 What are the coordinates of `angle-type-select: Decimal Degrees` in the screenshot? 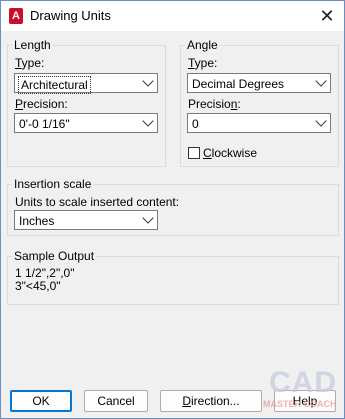 It's located at (259, 83).